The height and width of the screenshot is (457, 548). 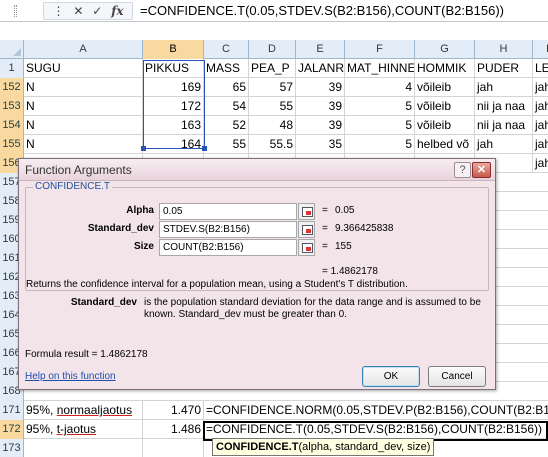 What do you see at coordinates (228, 247) in the screenshot?
I see `size-input: COUNT(B2:B156)` at bounding box center [228, 247].